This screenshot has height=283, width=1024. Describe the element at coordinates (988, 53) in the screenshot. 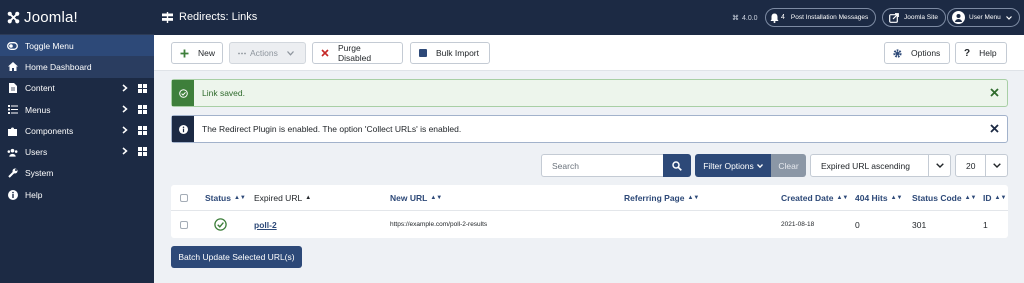

I see `help-label: Help` at that location.